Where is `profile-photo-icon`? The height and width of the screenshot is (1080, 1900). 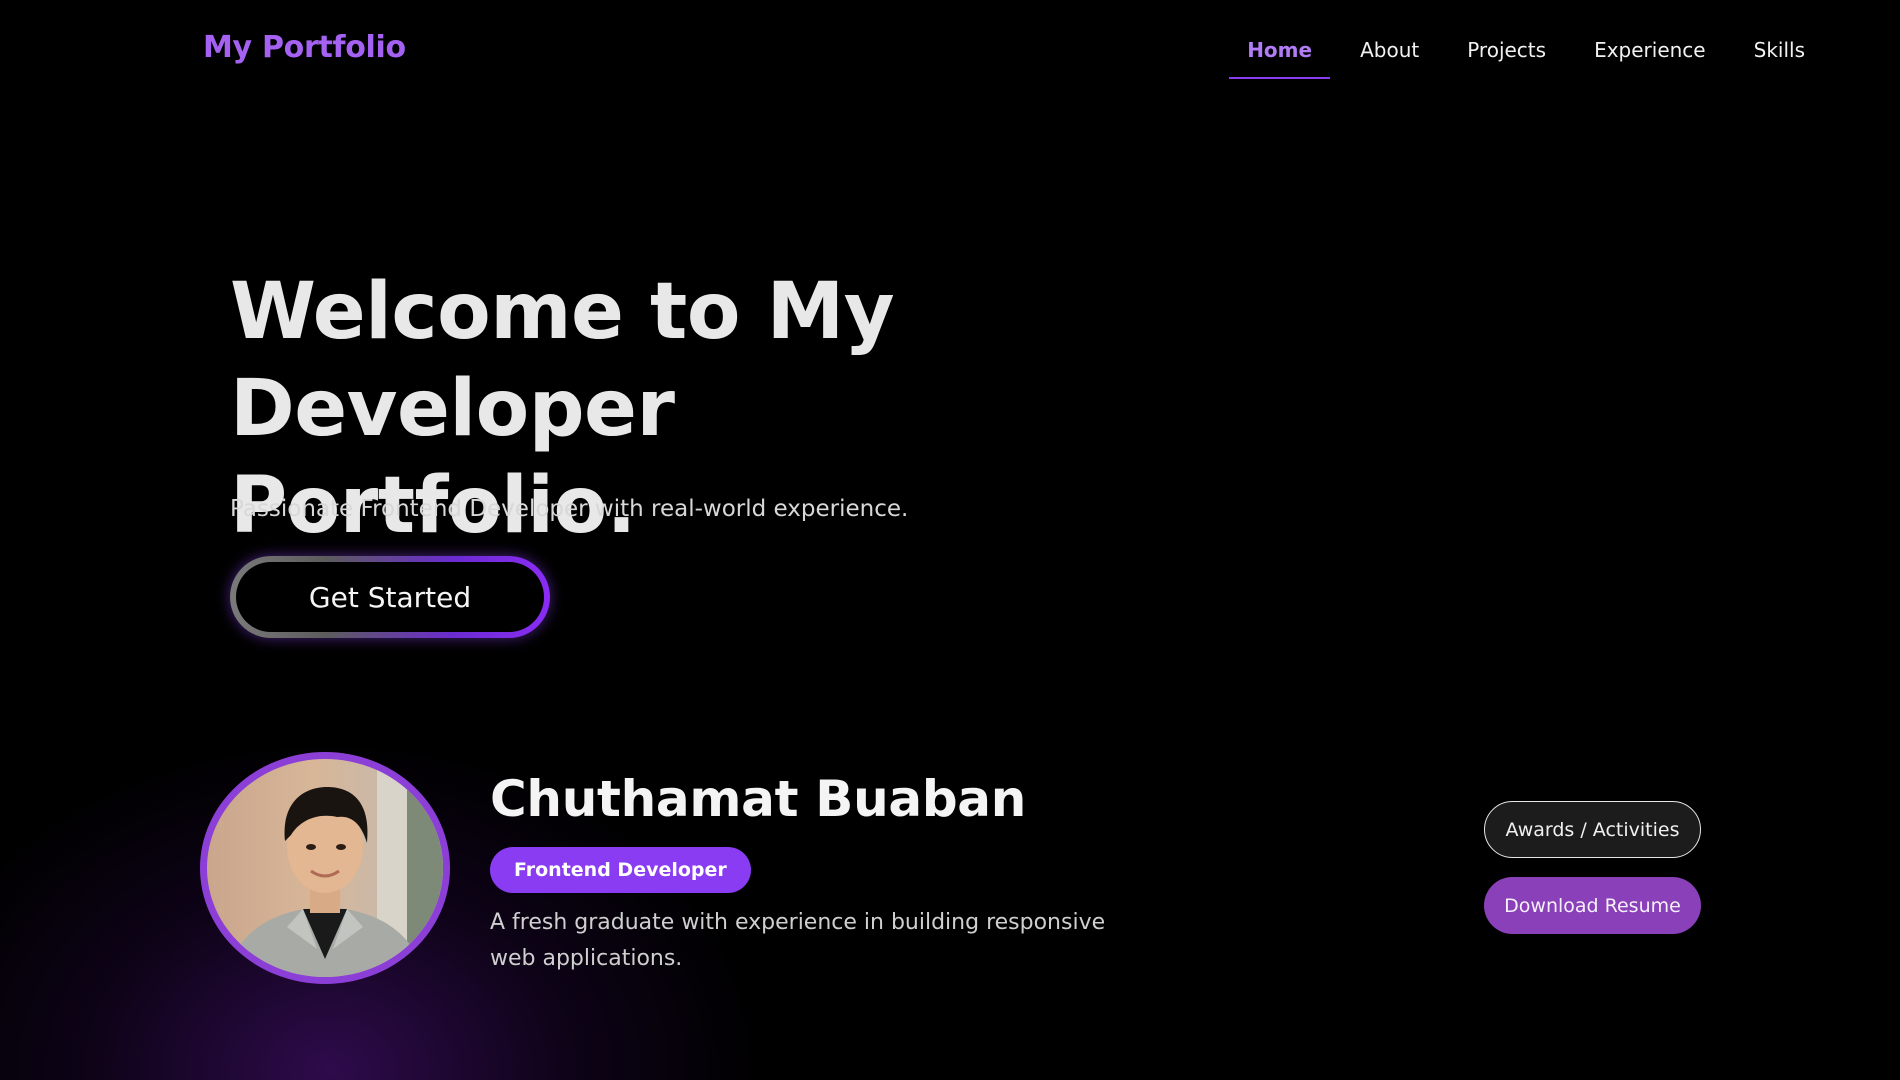 profile-photo-icon is located at coordinates (334, 868).